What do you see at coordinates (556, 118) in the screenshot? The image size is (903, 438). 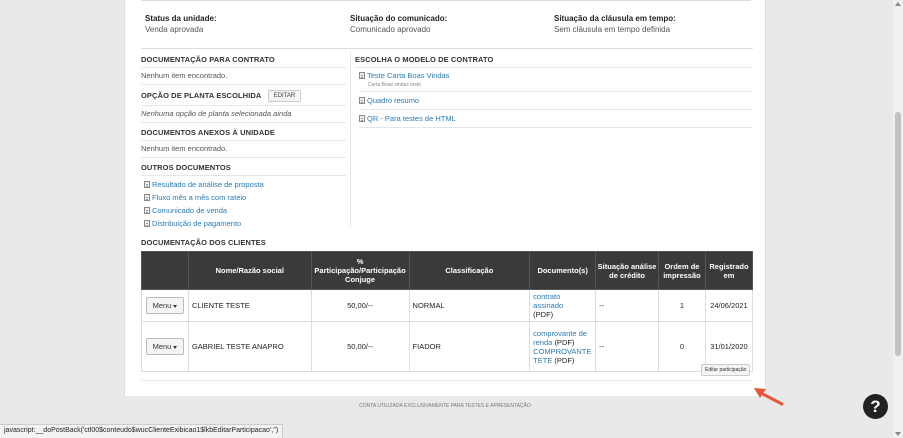 I see `modelo-link: QR - Para testes de HTML` at bounding box center [556, 118].